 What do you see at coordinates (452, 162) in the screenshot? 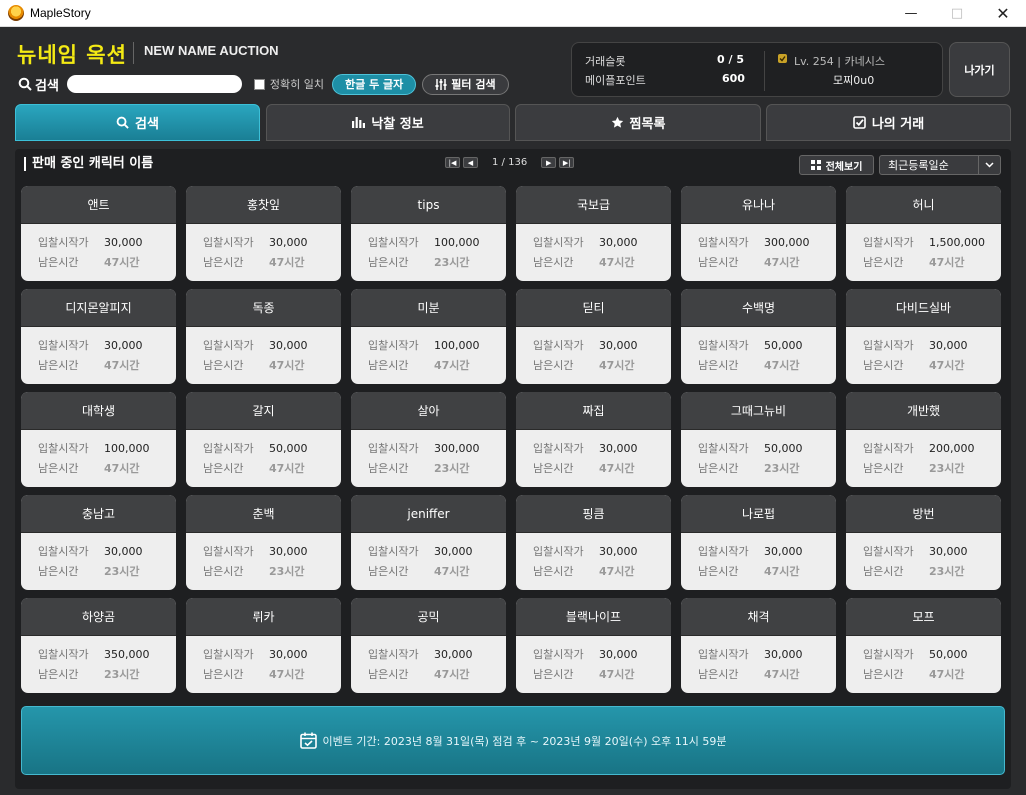
I see `first-page-button: |◀` at bounding box center [452, 162].